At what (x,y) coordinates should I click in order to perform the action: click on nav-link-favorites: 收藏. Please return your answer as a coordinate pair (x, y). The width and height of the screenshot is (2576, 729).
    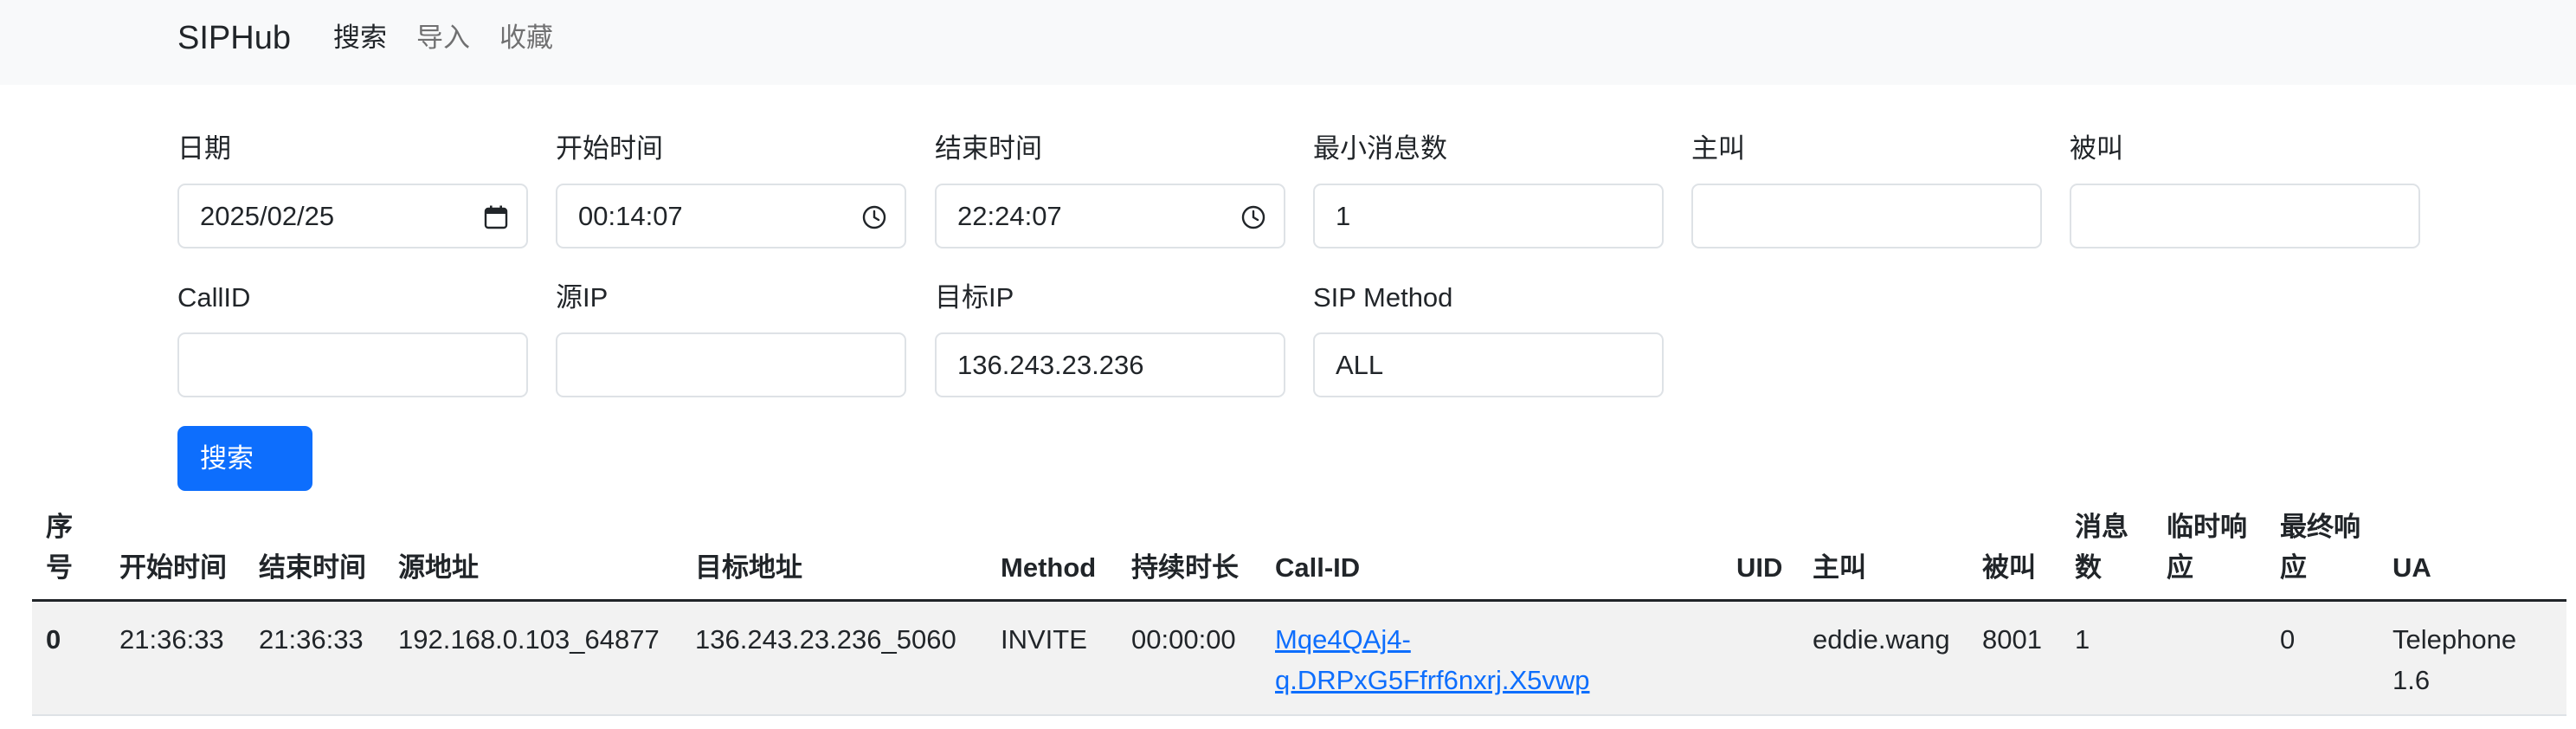
    Looking at the image, I should click on (526, 38).